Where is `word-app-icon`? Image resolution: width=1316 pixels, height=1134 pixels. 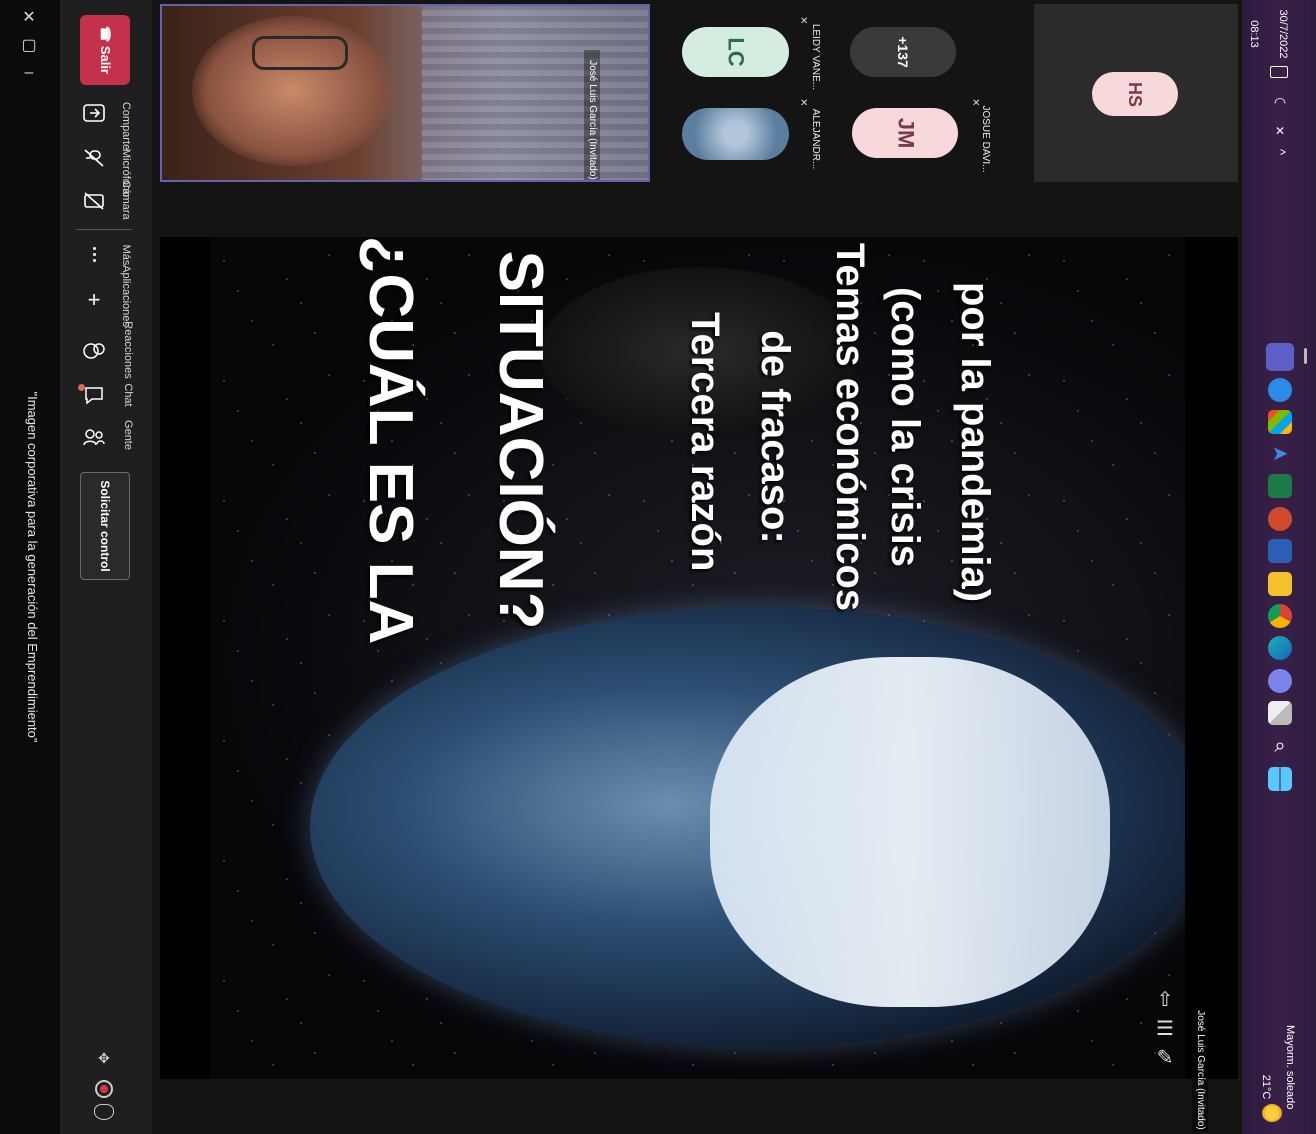
word-app-icon is located at coordinates (1280, 551).